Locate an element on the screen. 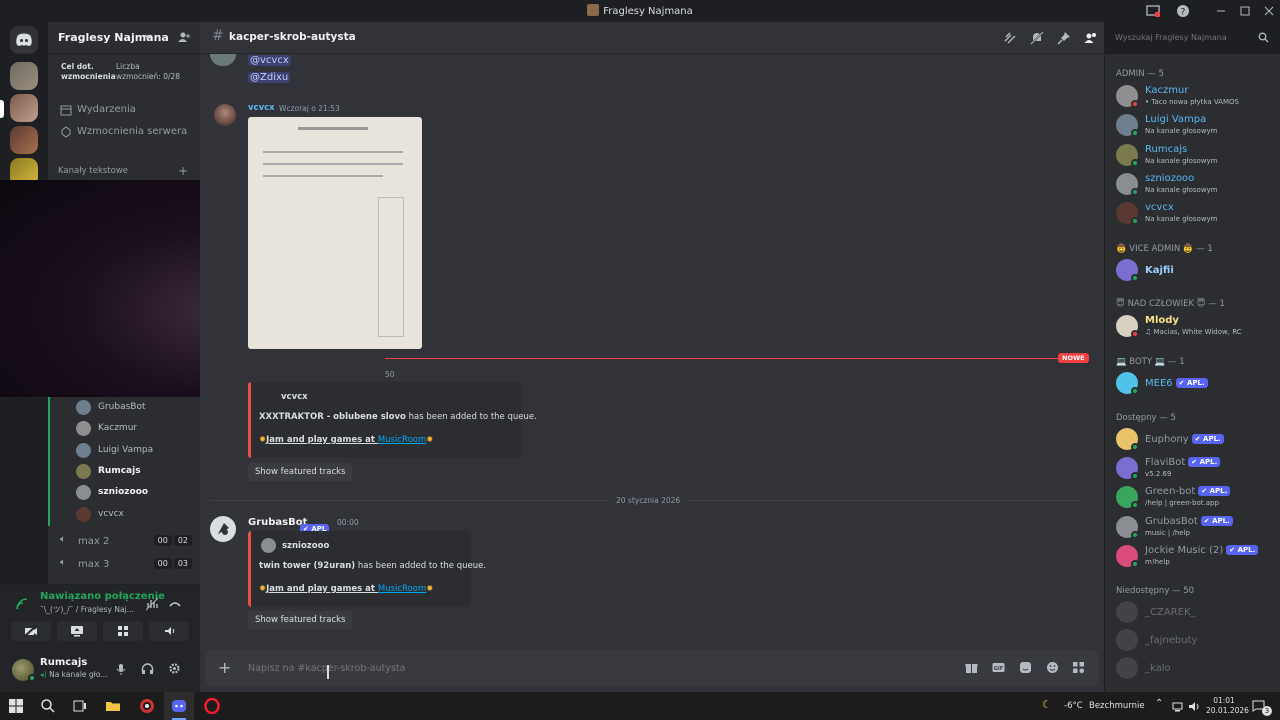 The image size is (1280, 720). embed-user: szniozooo is located at coordinates (306, 546).